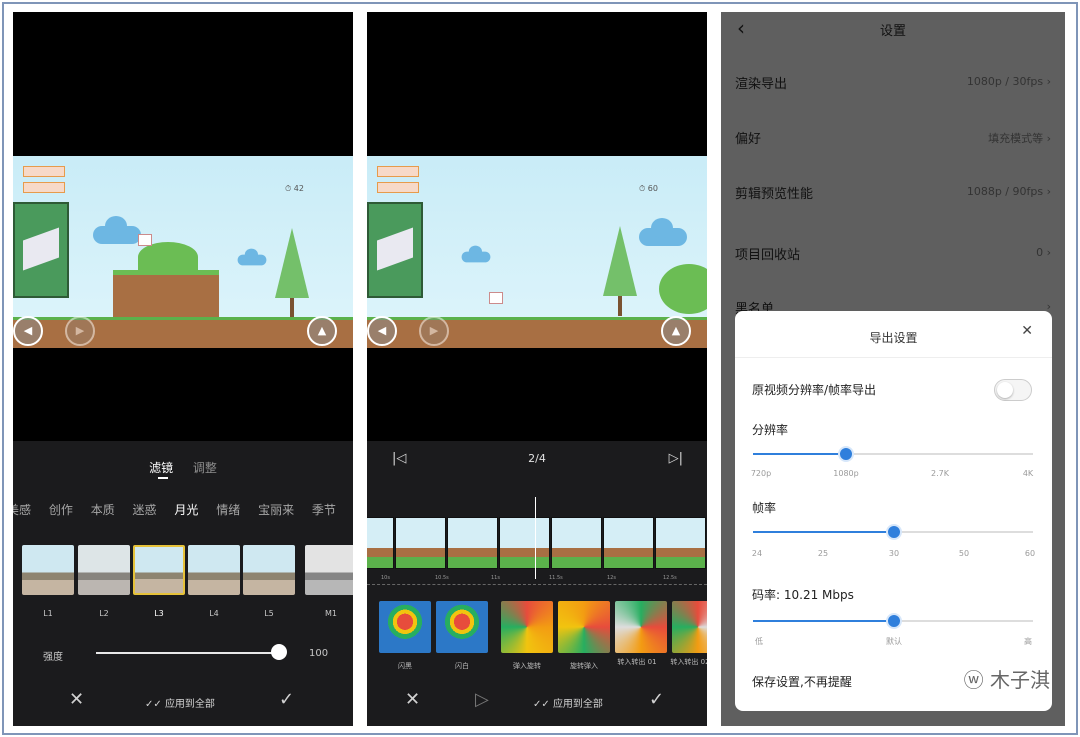 The image size is (1080, 737). I want to click on tree, so click(292, 263).